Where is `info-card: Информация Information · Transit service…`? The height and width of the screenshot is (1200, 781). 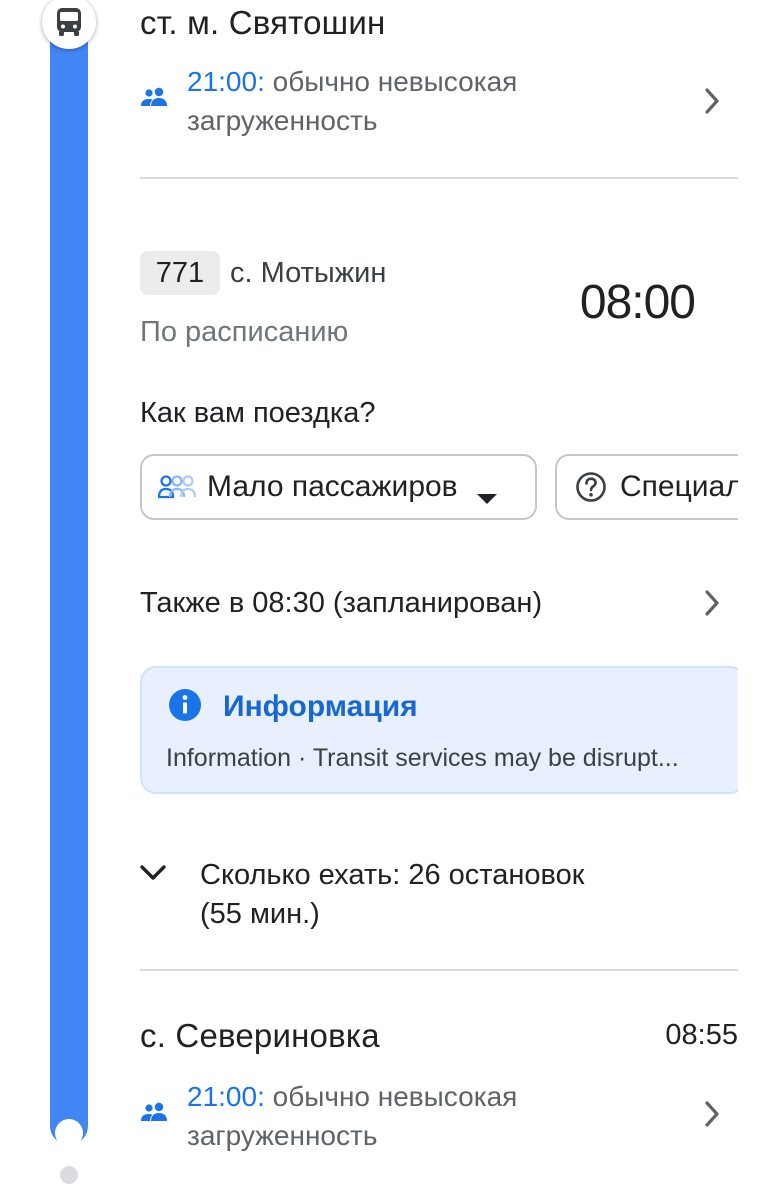
info-card: Информация Information · Transit service… is located at coordinates (439, 730).